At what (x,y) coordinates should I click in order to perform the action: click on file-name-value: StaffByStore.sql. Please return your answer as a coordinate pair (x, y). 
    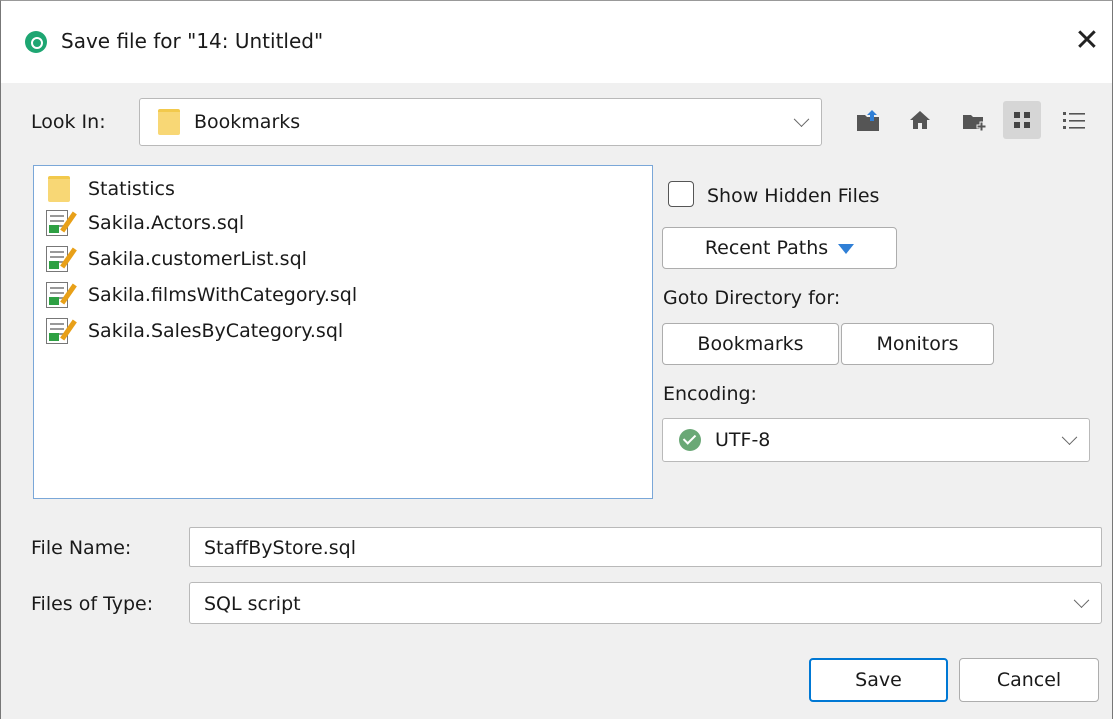
    Looking at the image, I should click on (280, 548).